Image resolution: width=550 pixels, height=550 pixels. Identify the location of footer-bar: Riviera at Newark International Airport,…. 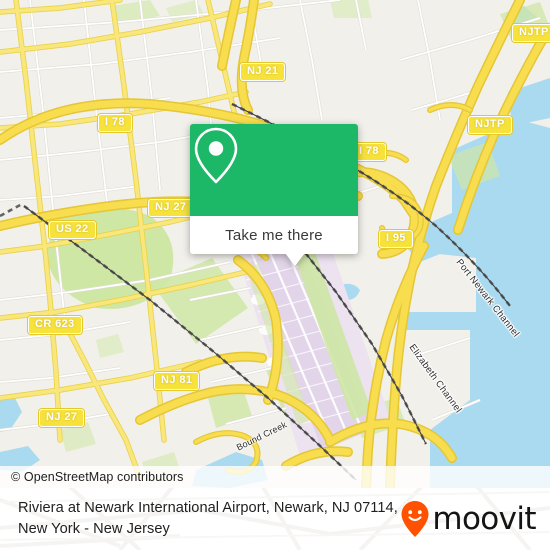
(275, 519).